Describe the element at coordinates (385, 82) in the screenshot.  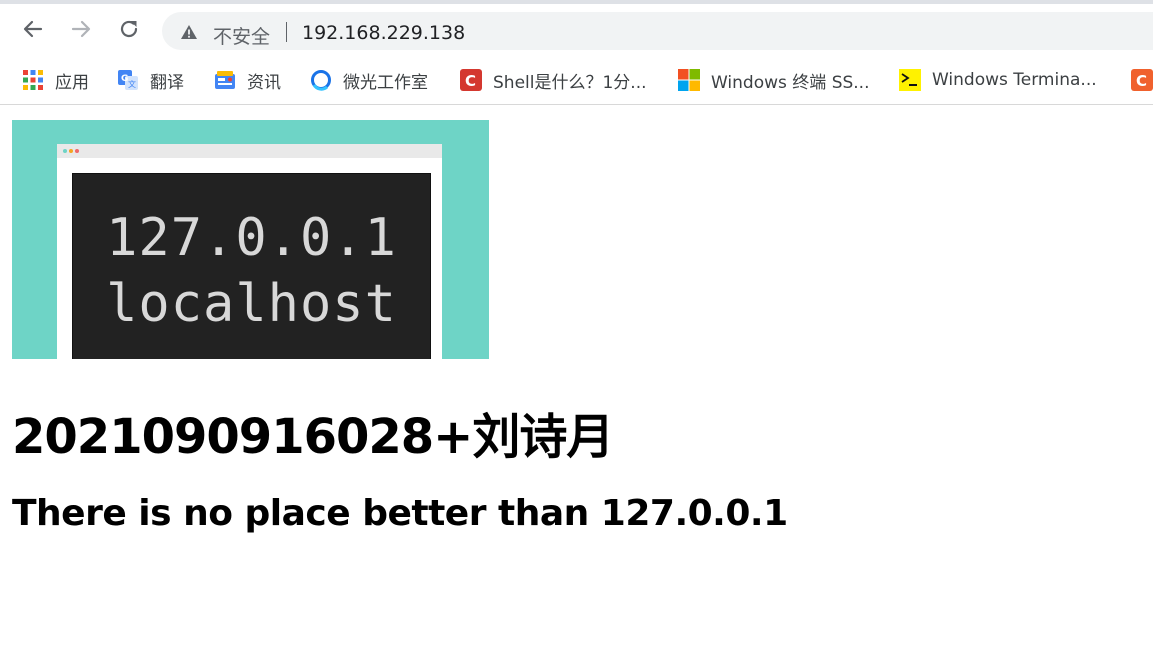
I see `bookmark-label: 微光工作室` at that location.